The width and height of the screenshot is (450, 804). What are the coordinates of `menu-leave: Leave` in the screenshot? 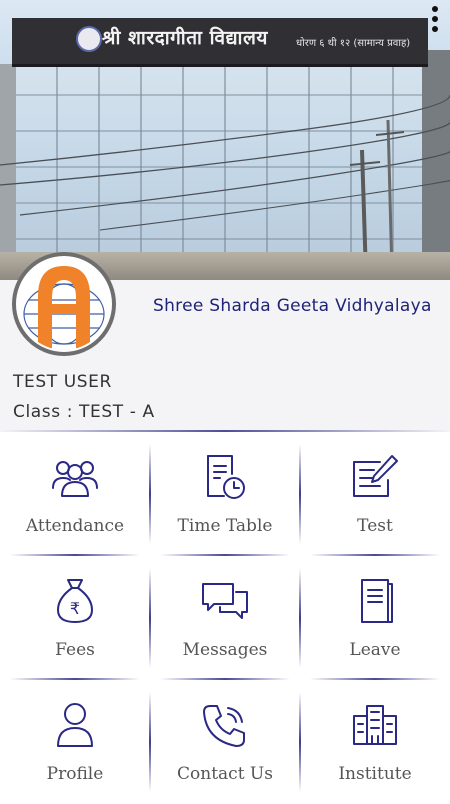 It's located at (375, 618).